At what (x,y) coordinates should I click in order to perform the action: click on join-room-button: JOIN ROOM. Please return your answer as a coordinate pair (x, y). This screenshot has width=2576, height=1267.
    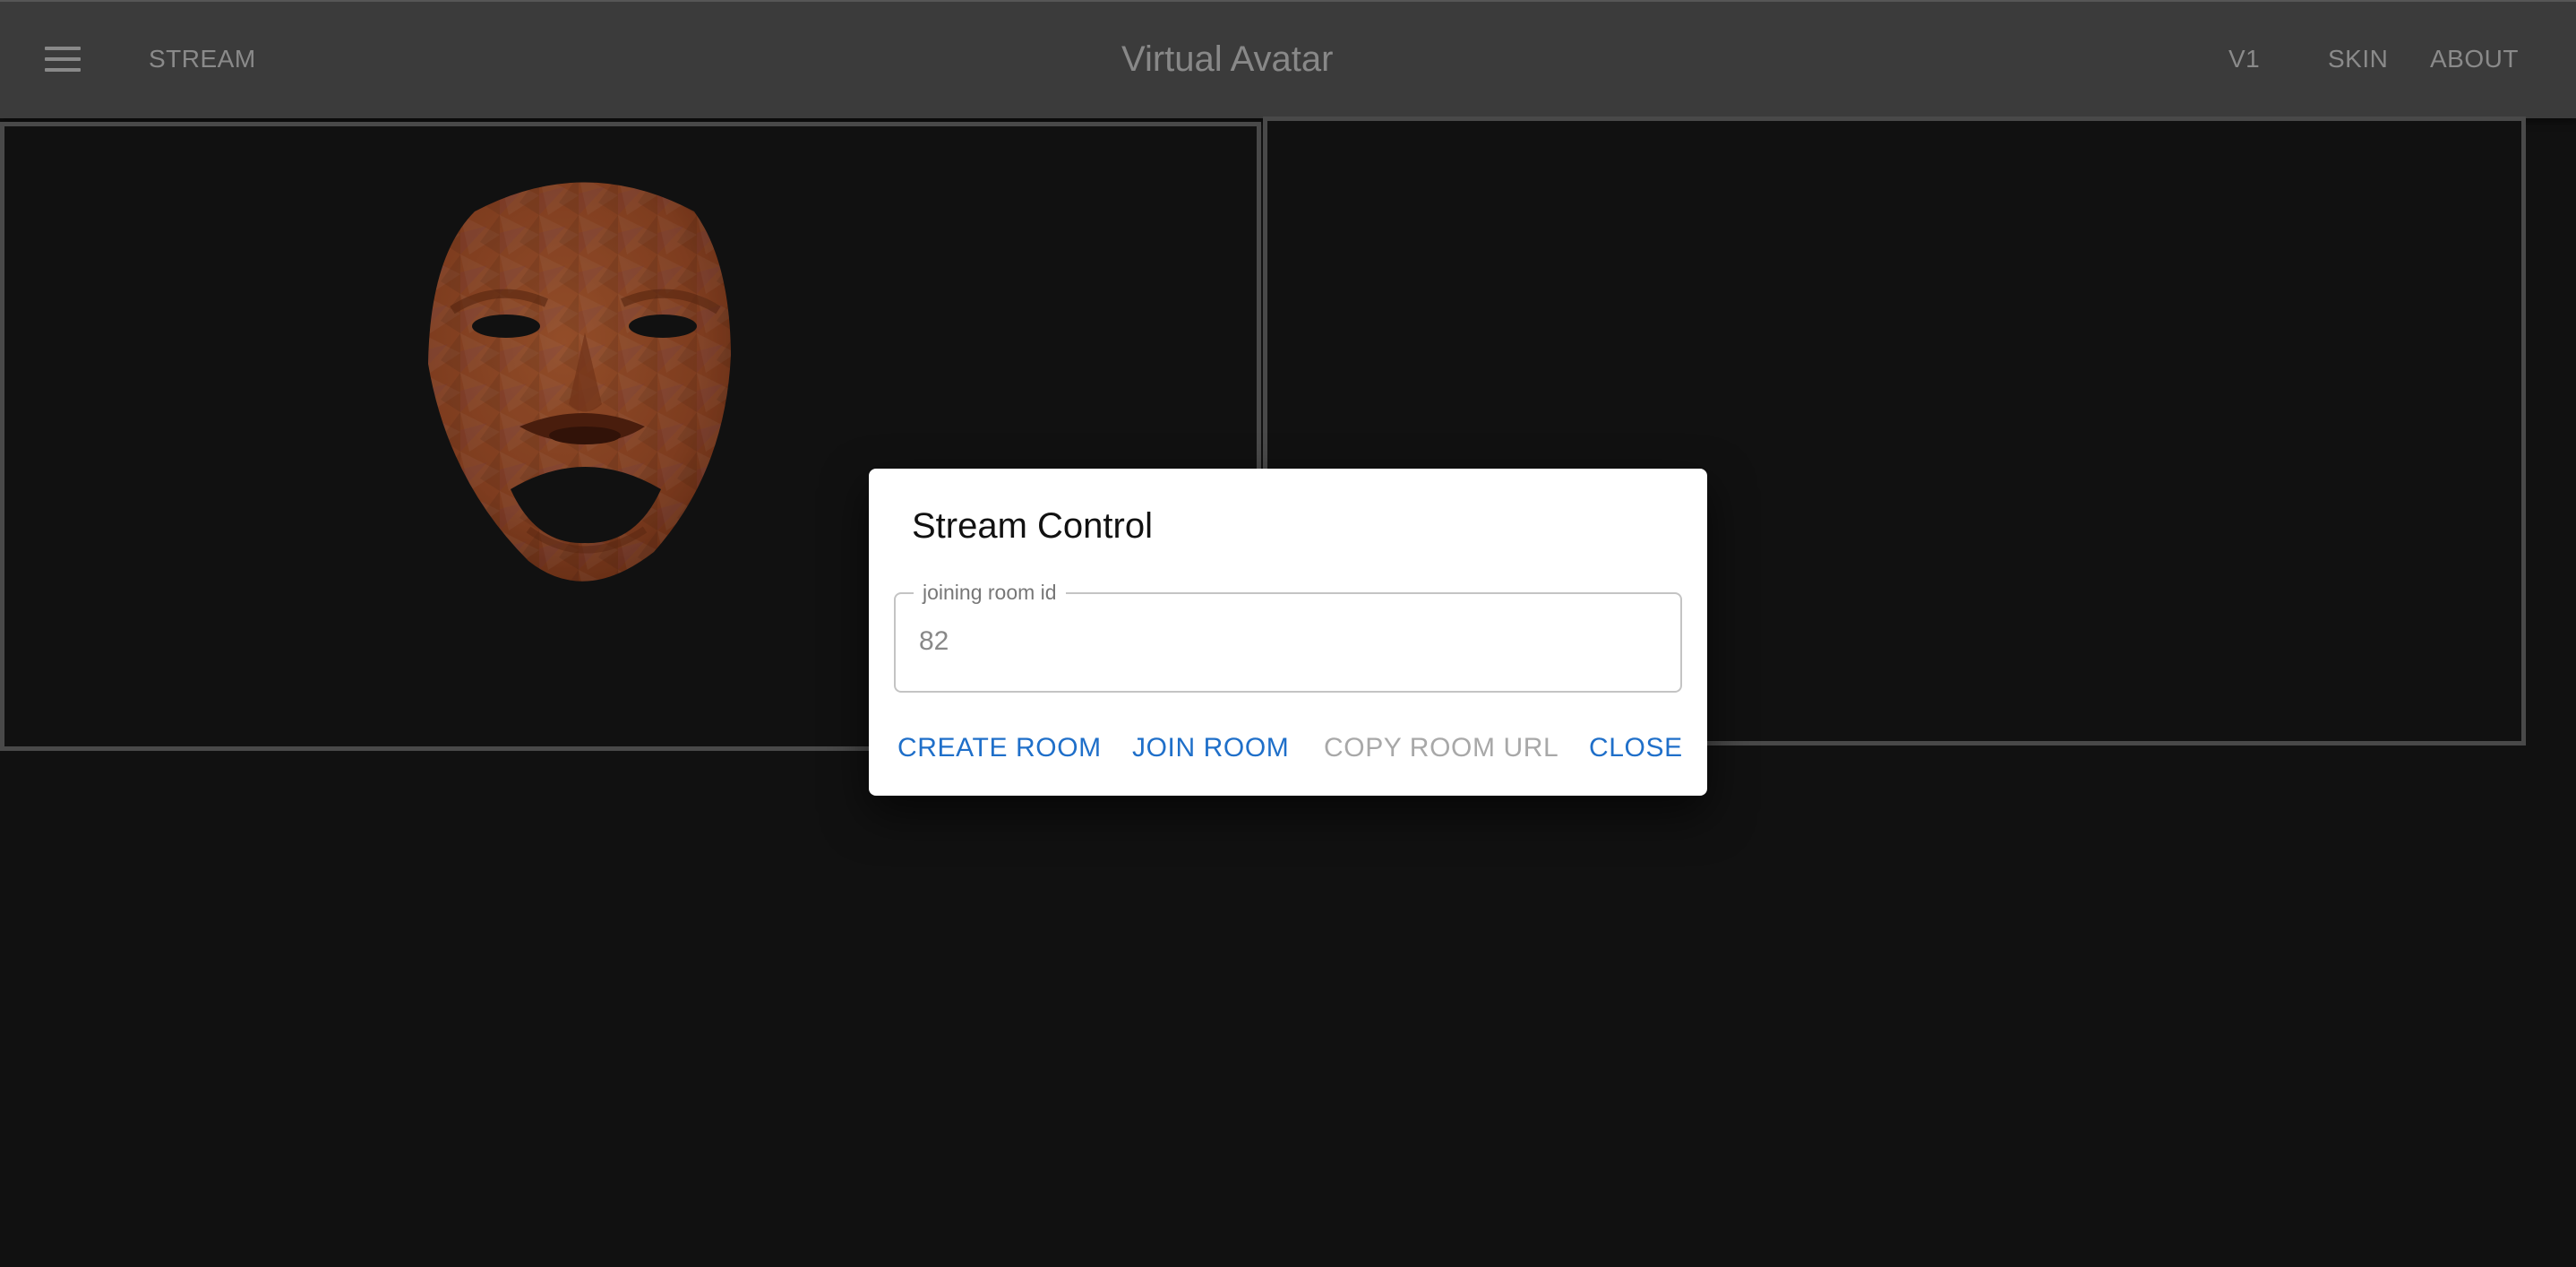
    Looking at the image, I should click on (1210, 748).